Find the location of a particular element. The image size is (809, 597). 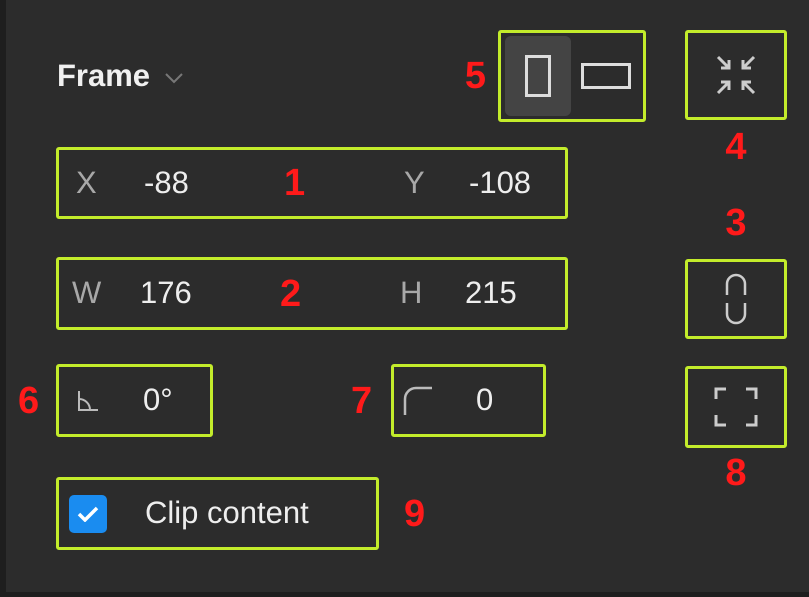

rotation-field: 0° is located at coordinates (158, 400).